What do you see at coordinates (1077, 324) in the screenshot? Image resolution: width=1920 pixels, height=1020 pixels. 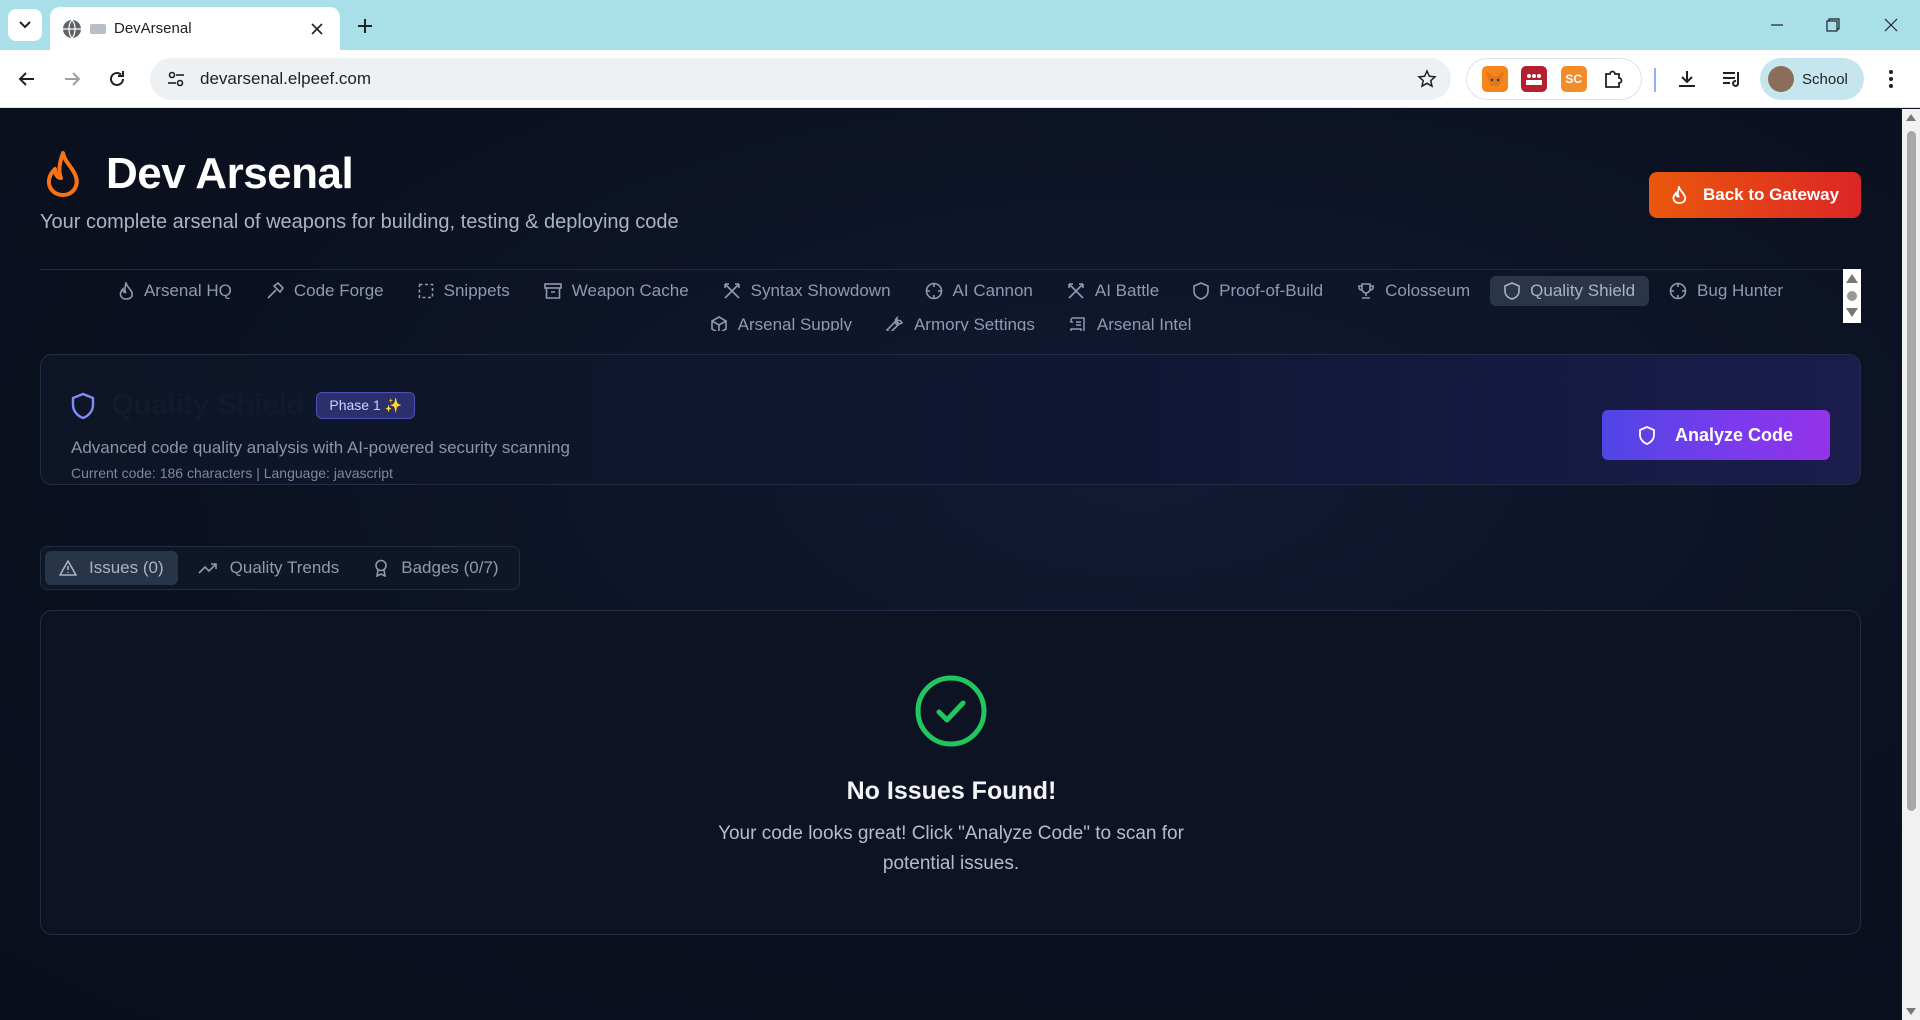 I see `scroll-icon` at bounding box center [1077, 324].